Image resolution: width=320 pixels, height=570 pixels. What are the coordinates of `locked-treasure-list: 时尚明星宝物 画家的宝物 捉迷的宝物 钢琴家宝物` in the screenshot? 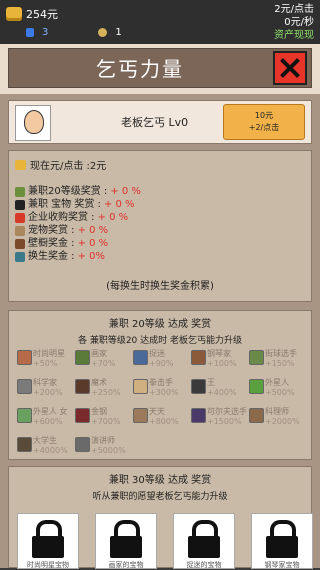 It's located at (165, 541).